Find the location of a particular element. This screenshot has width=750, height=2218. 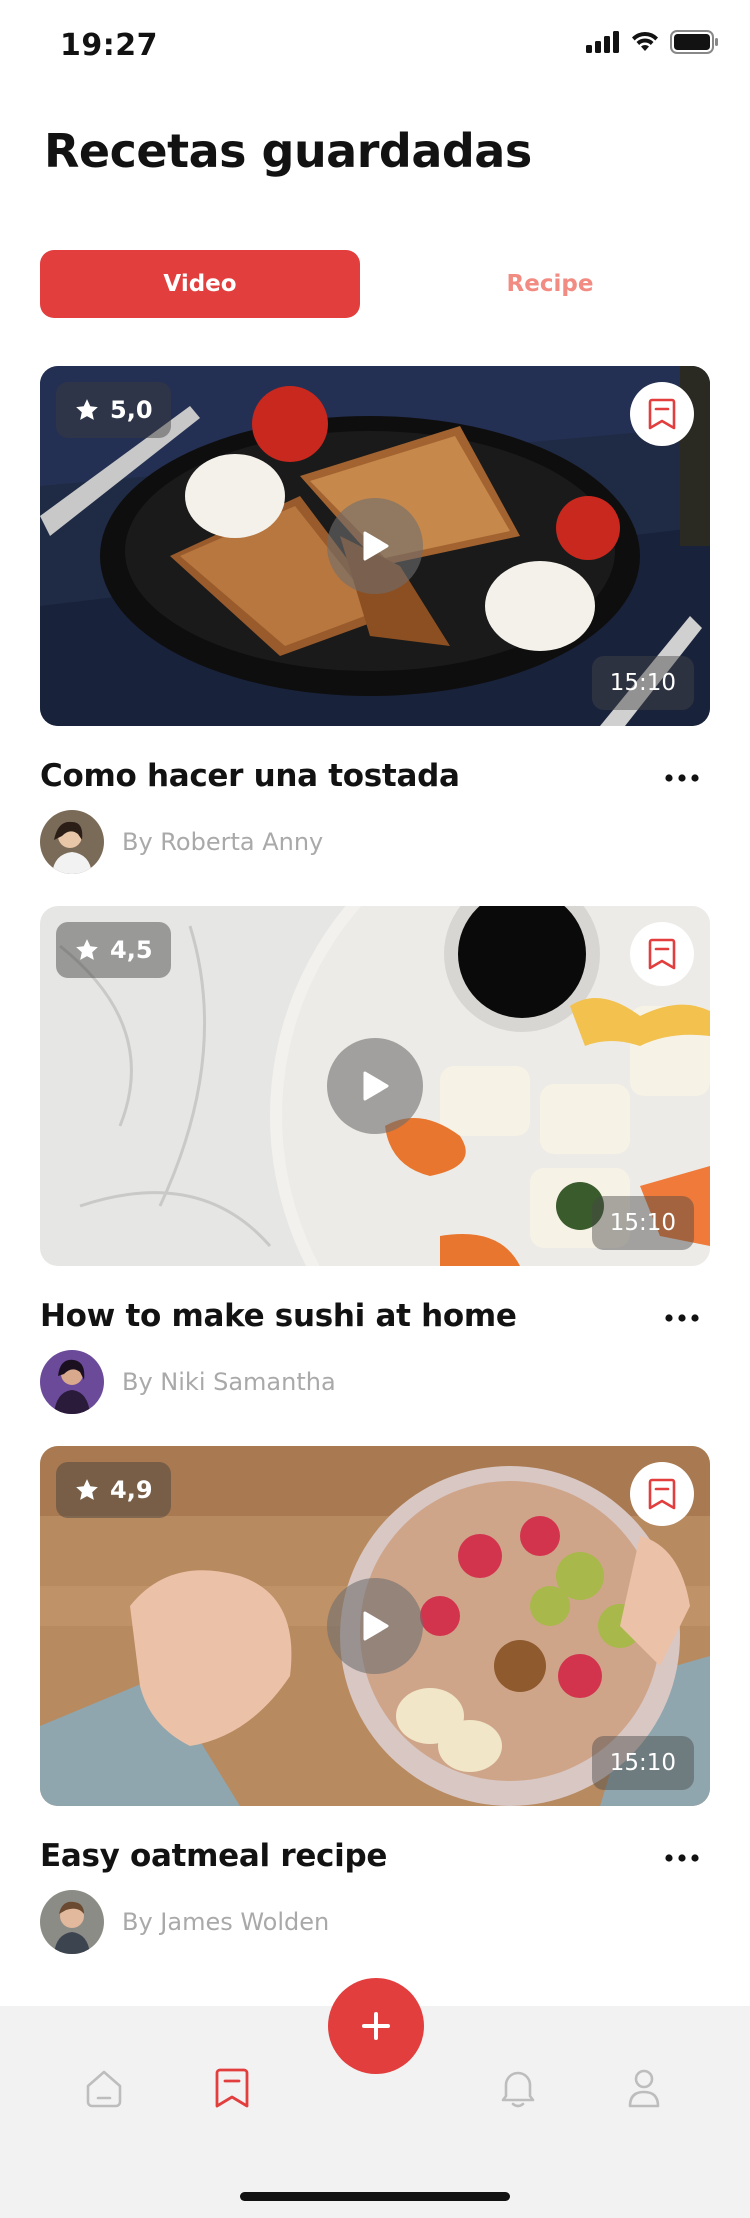

rating-badge: 4,5 is located at coordinates (113, 950).